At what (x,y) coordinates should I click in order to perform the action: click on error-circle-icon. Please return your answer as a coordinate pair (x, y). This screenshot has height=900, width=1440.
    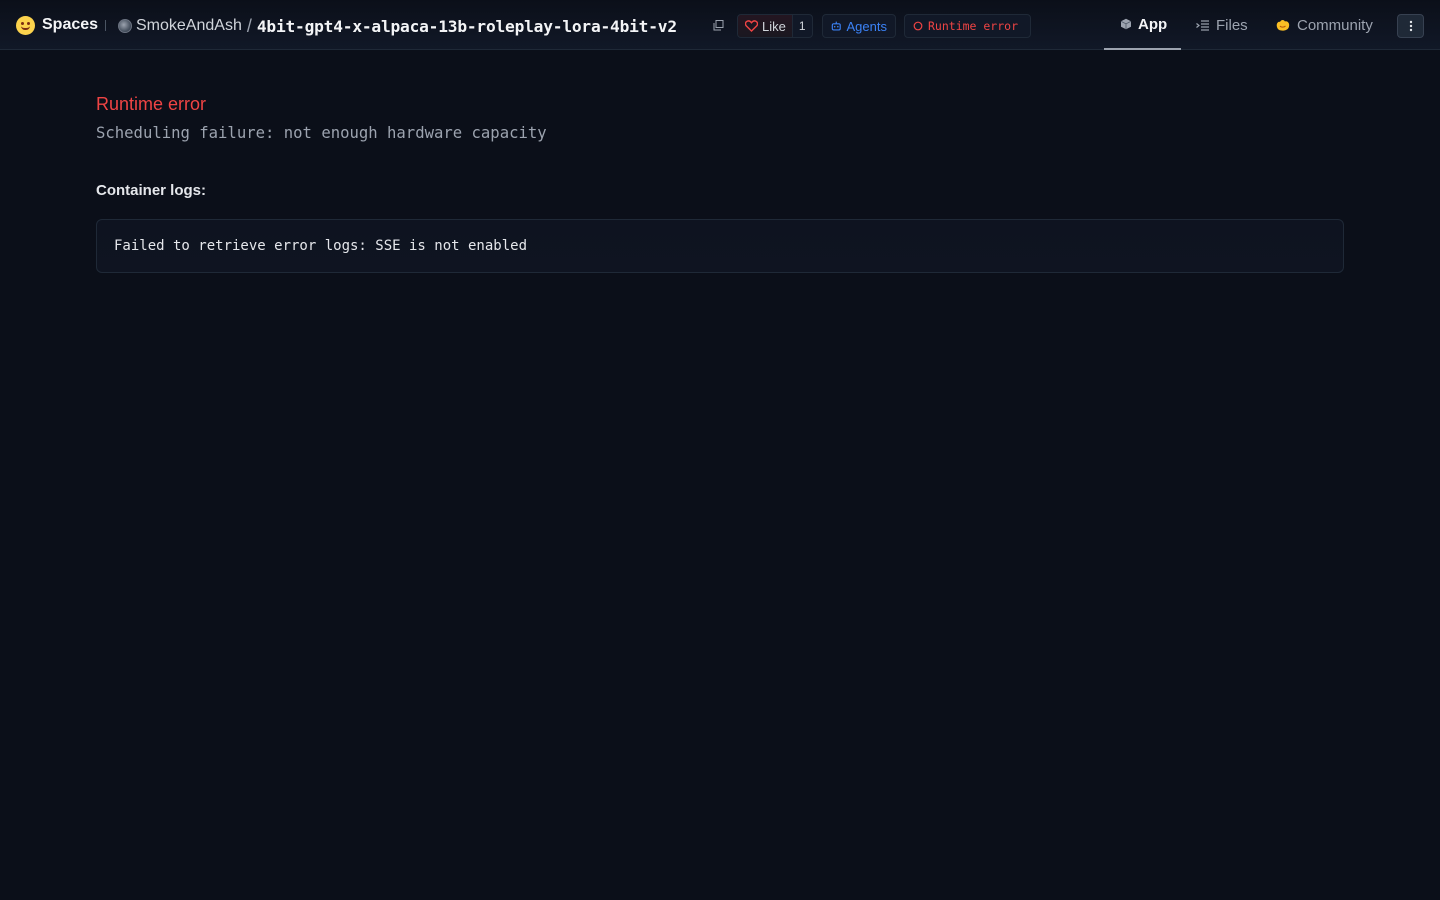
    Looking at the image, I should click on (918, 26).